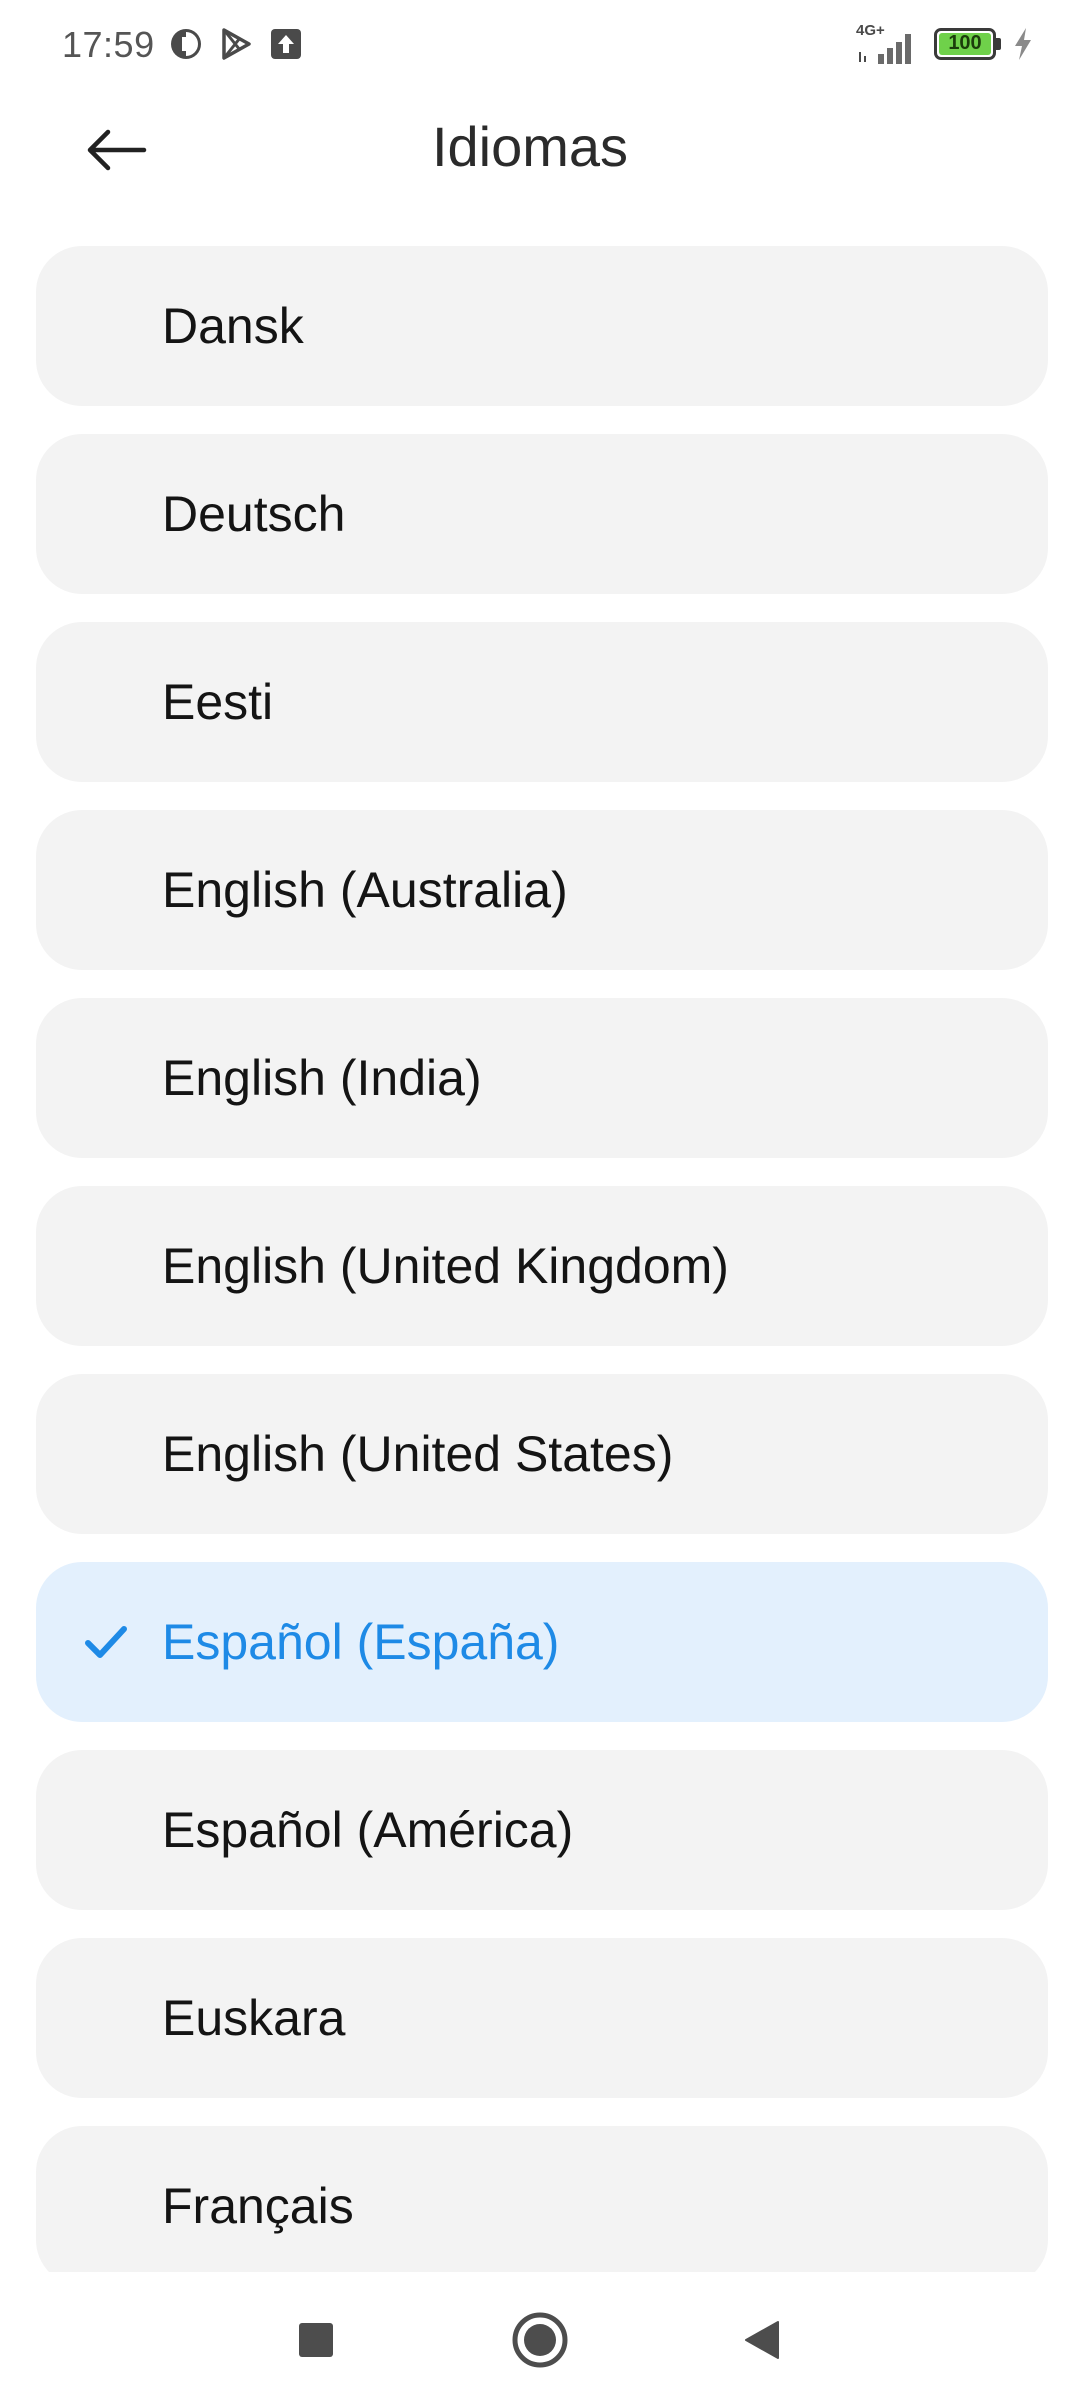 The image size is (1080, 2400). Describe the element at coordinates (186, 44) in the screenshot. I see `app-notification-icon` at that location.